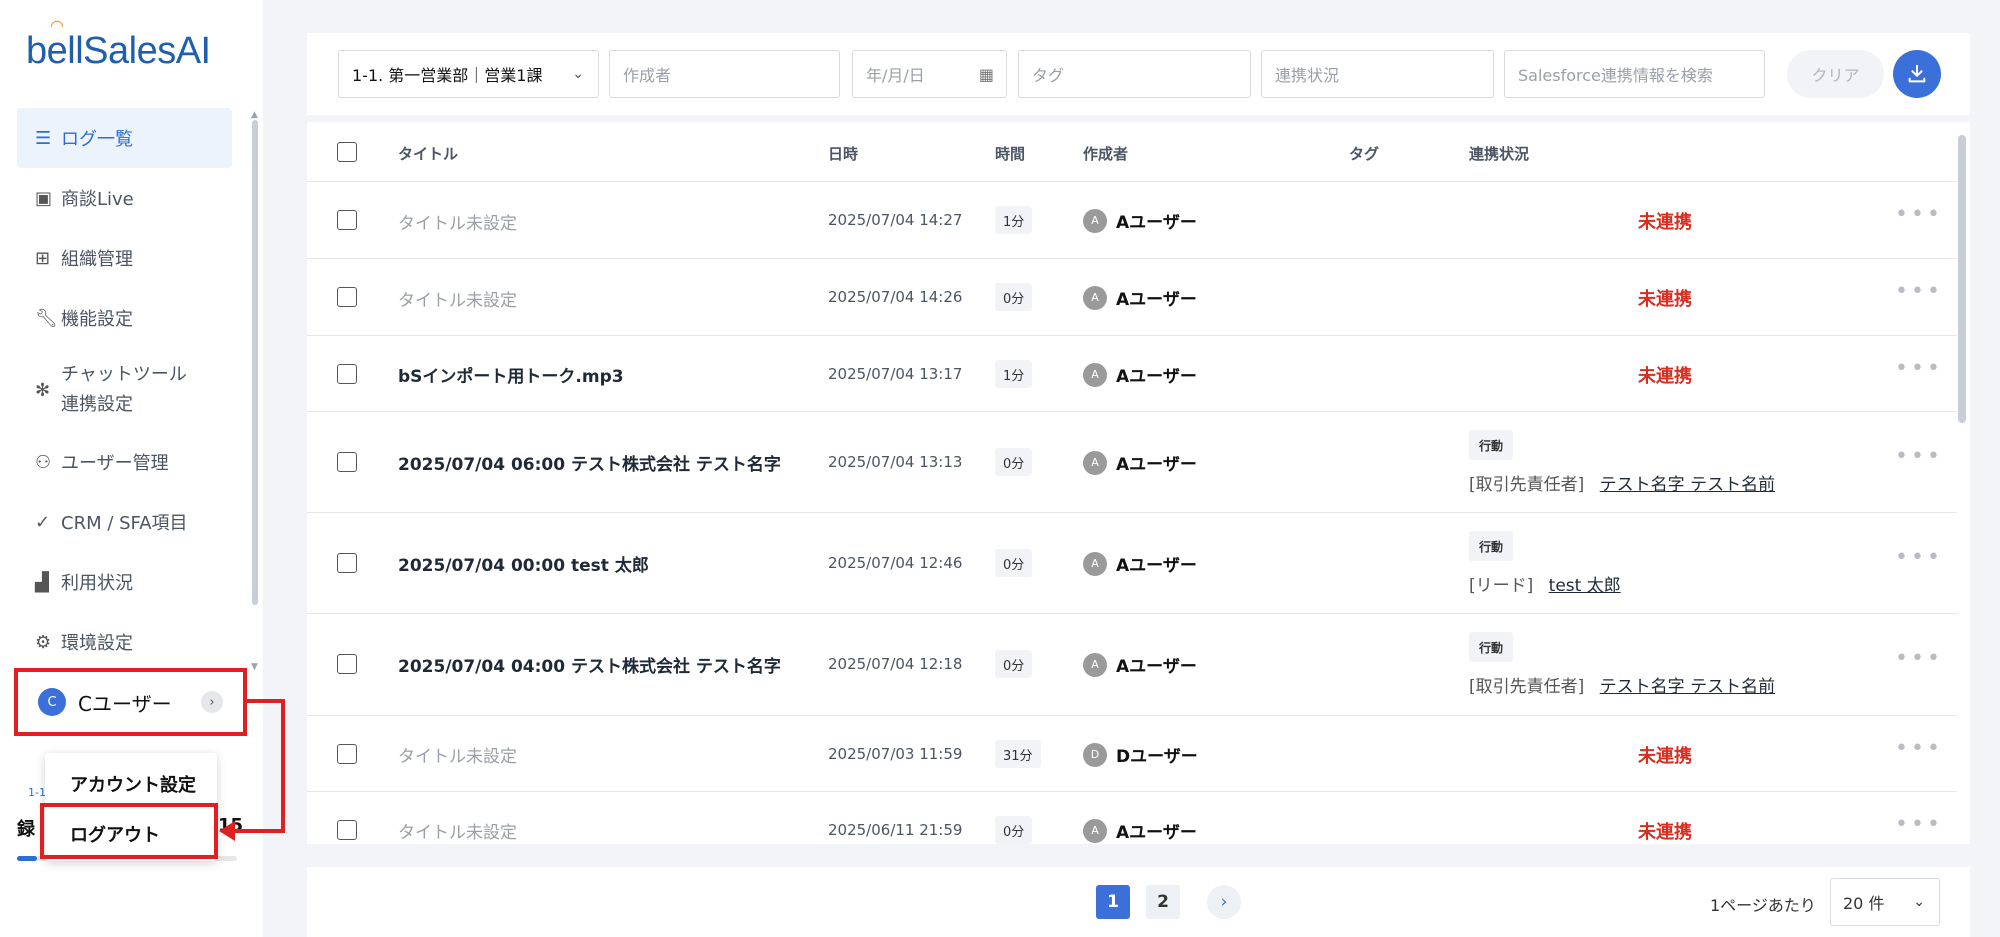  Describe the element at coordinates (843, 153) in the screenshot. I see `header-date: 日時` at that location.